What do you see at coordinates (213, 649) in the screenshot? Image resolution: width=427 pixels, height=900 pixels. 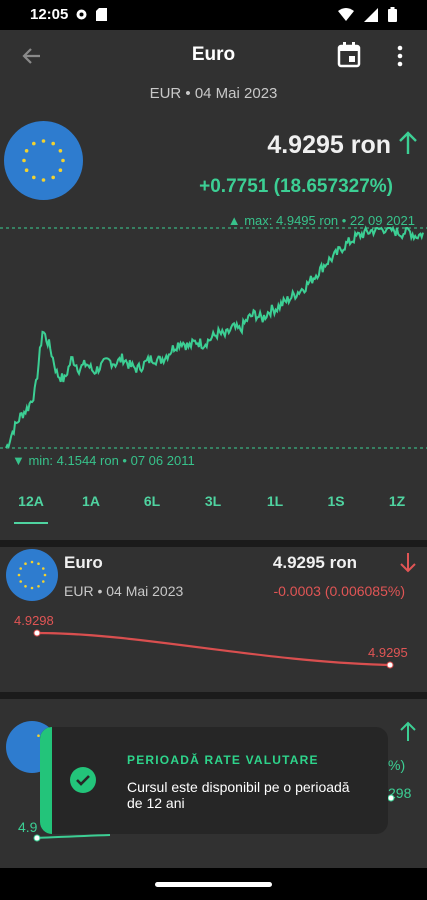 I see `sparkline-chart` at bounding box center [213, 649].